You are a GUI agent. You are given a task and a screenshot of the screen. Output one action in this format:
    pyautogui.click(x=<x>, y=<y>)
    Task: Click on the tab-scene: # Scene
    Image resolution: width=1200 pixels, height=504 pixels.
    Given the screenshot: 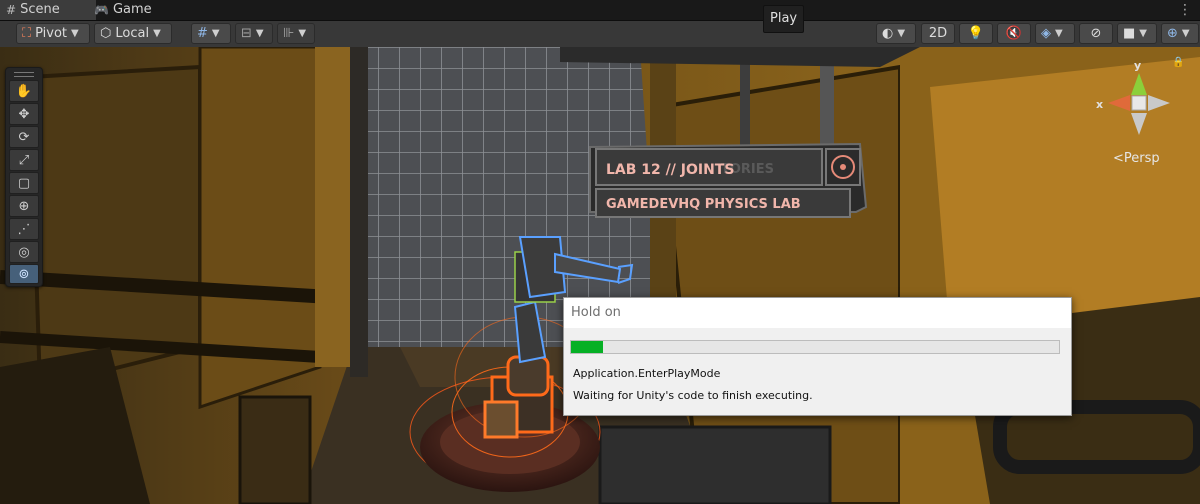 What is the action you would take?
    pyautogui.click(x=48, y=10)
    